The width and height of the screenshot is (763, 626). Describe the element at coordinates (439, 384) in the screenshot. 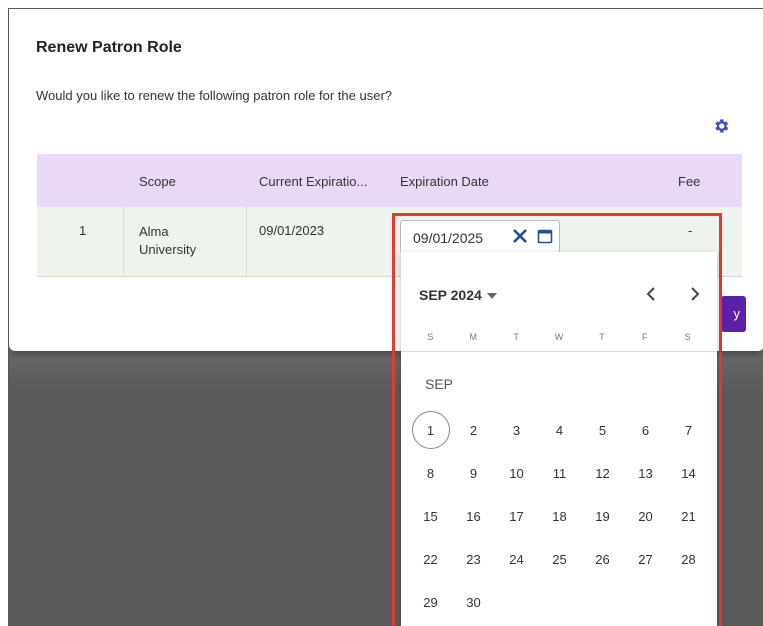

I see `month-section-label: SEP` at that location.